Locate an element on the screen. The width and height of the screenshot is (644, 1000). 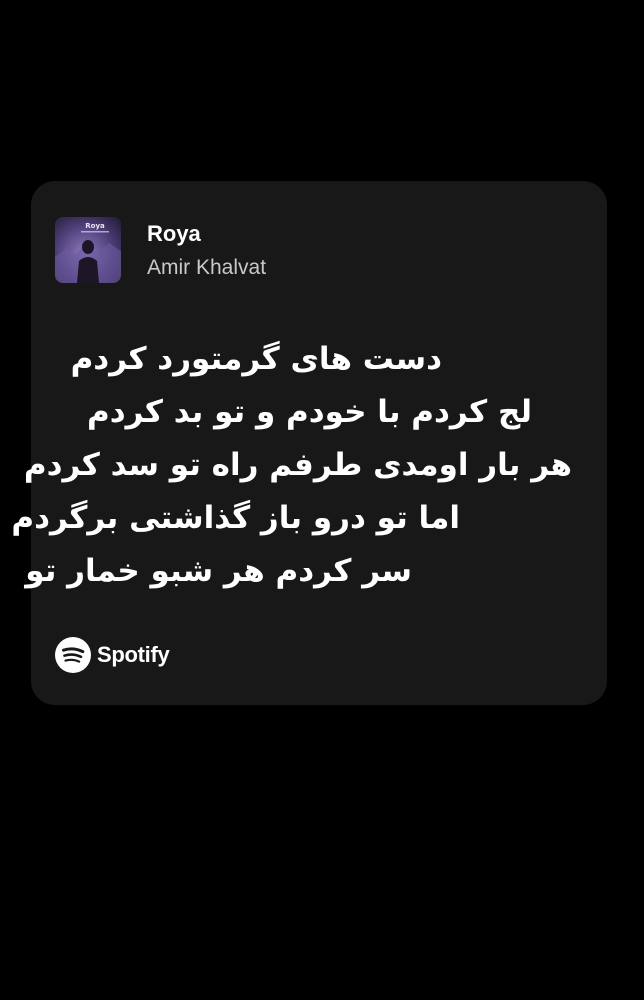
album-cover: Roya is located at coordinates (88, 250).